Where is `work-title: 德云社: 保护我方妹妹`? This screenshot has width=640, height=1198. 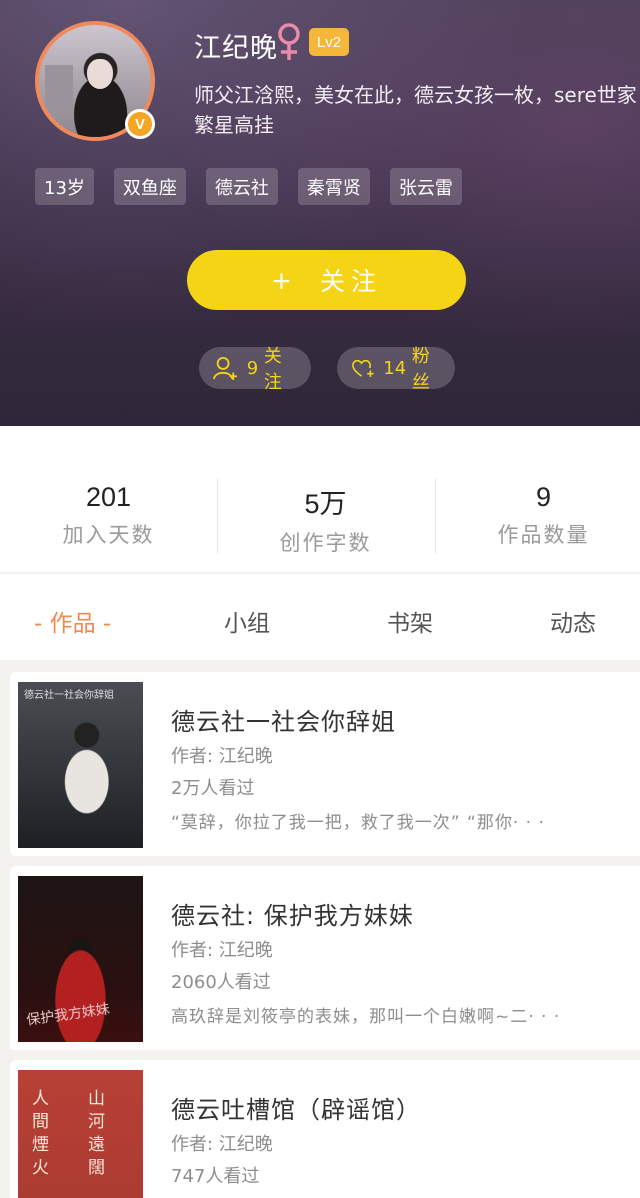 work-title: 德云社: 保护我方妹妹 is located at coordinates (292, 913).